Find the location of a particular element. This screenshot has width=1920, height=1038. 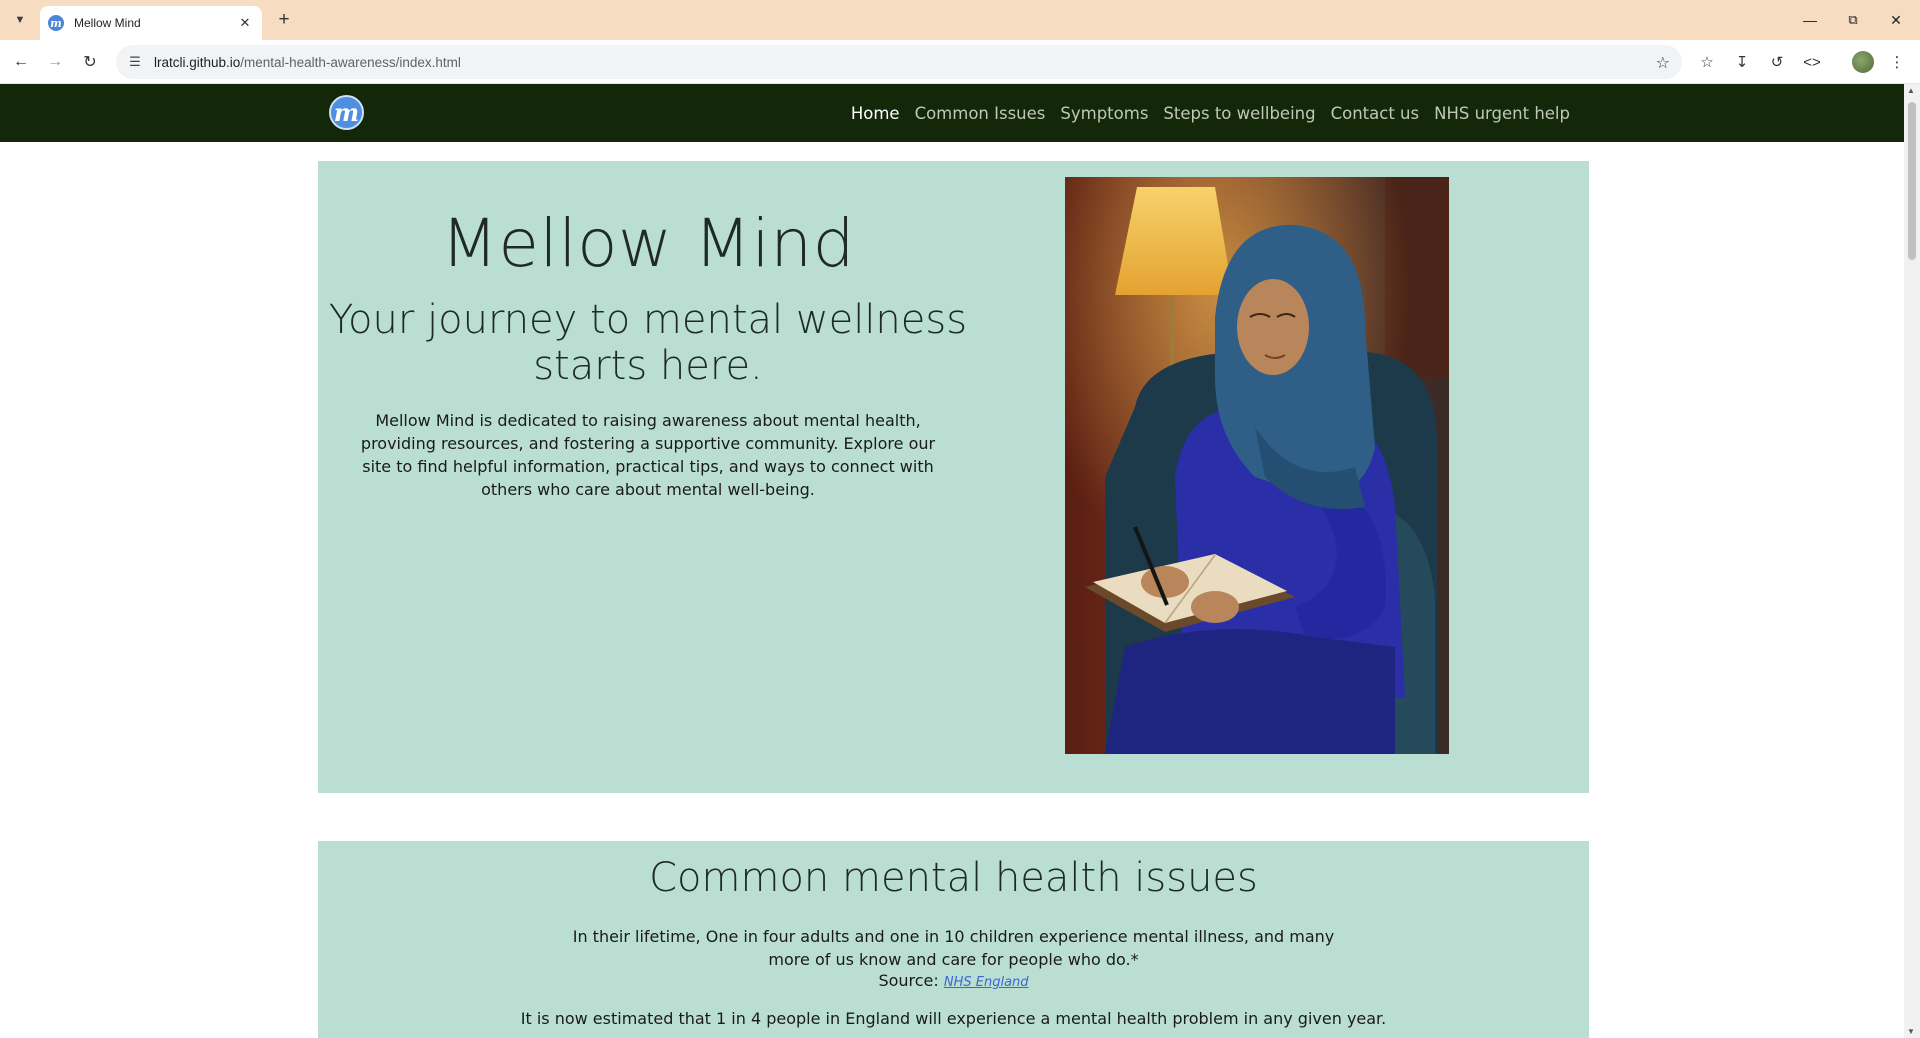

restore-icon: ⧉ is located at coordinates (1853, 20).